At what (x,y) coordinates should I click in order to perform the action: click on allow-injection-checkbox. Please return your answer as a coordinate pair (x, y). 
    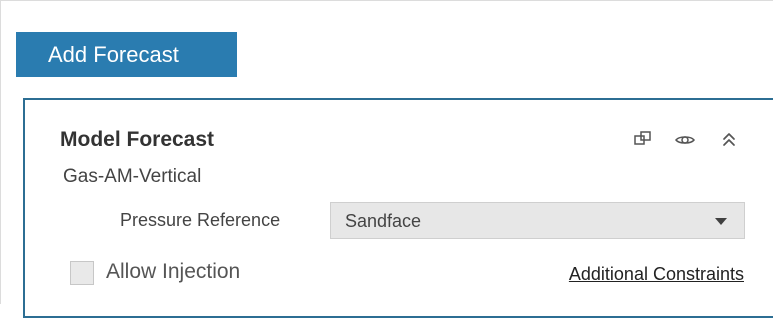
    Looking at the image, I should click on (82, 273).